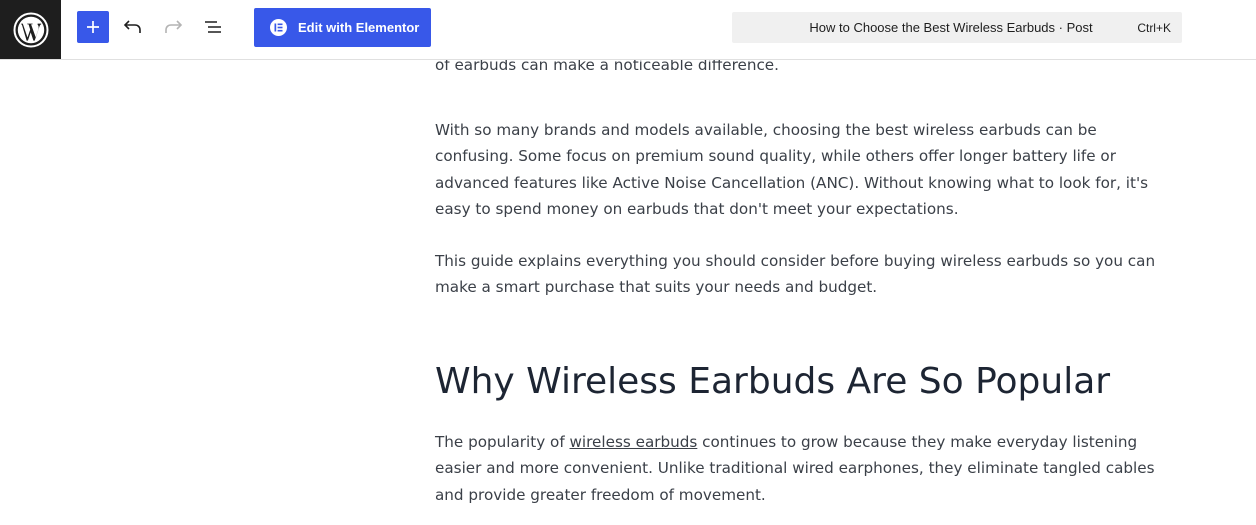 The width and height of the screenshot is (1256, 525). I want to click on site-icon-button, so click(30, 29).